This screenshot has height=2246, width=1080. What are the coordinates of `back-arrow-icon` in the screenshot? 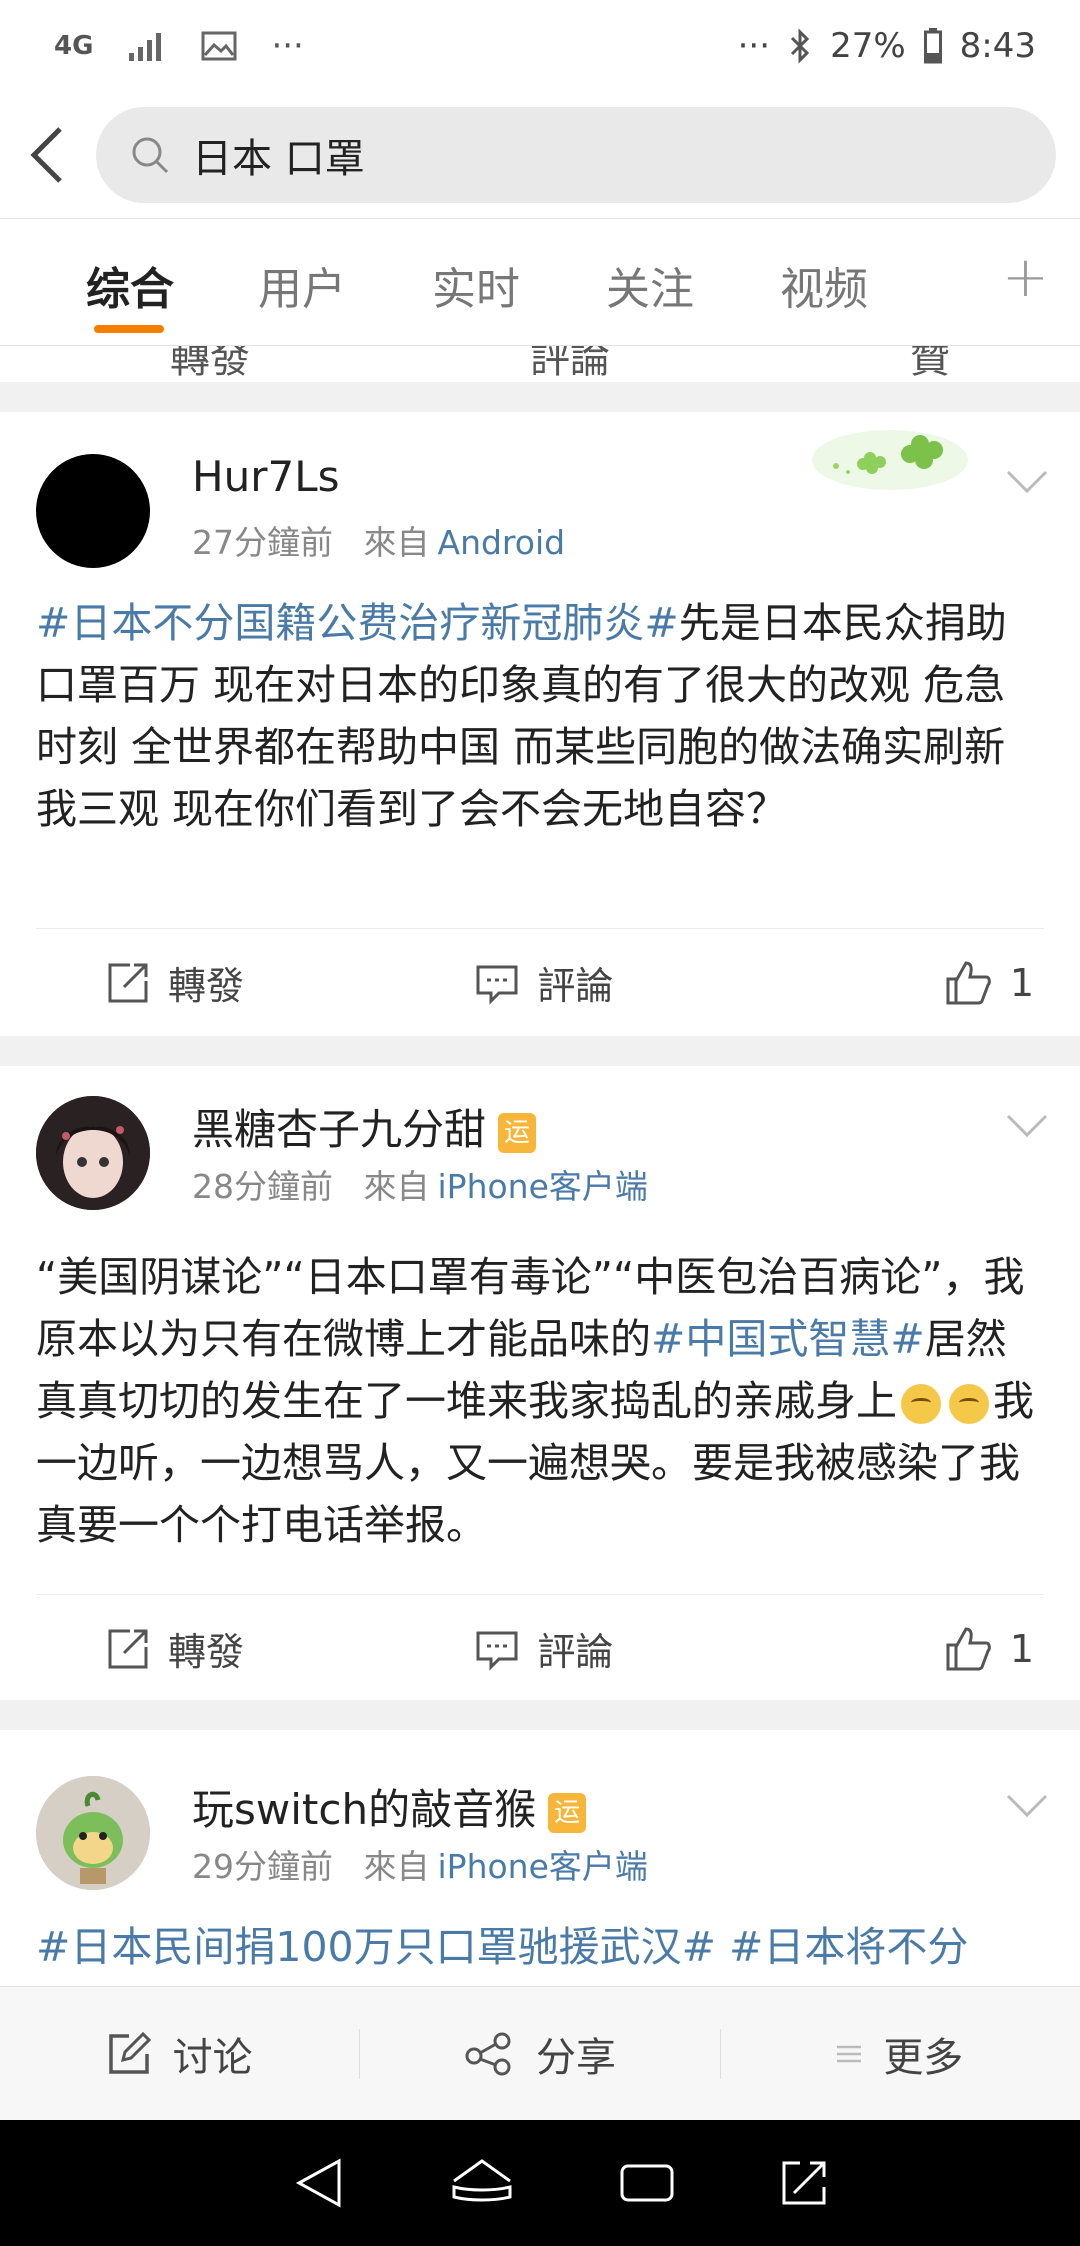 It's located at (46, 155).